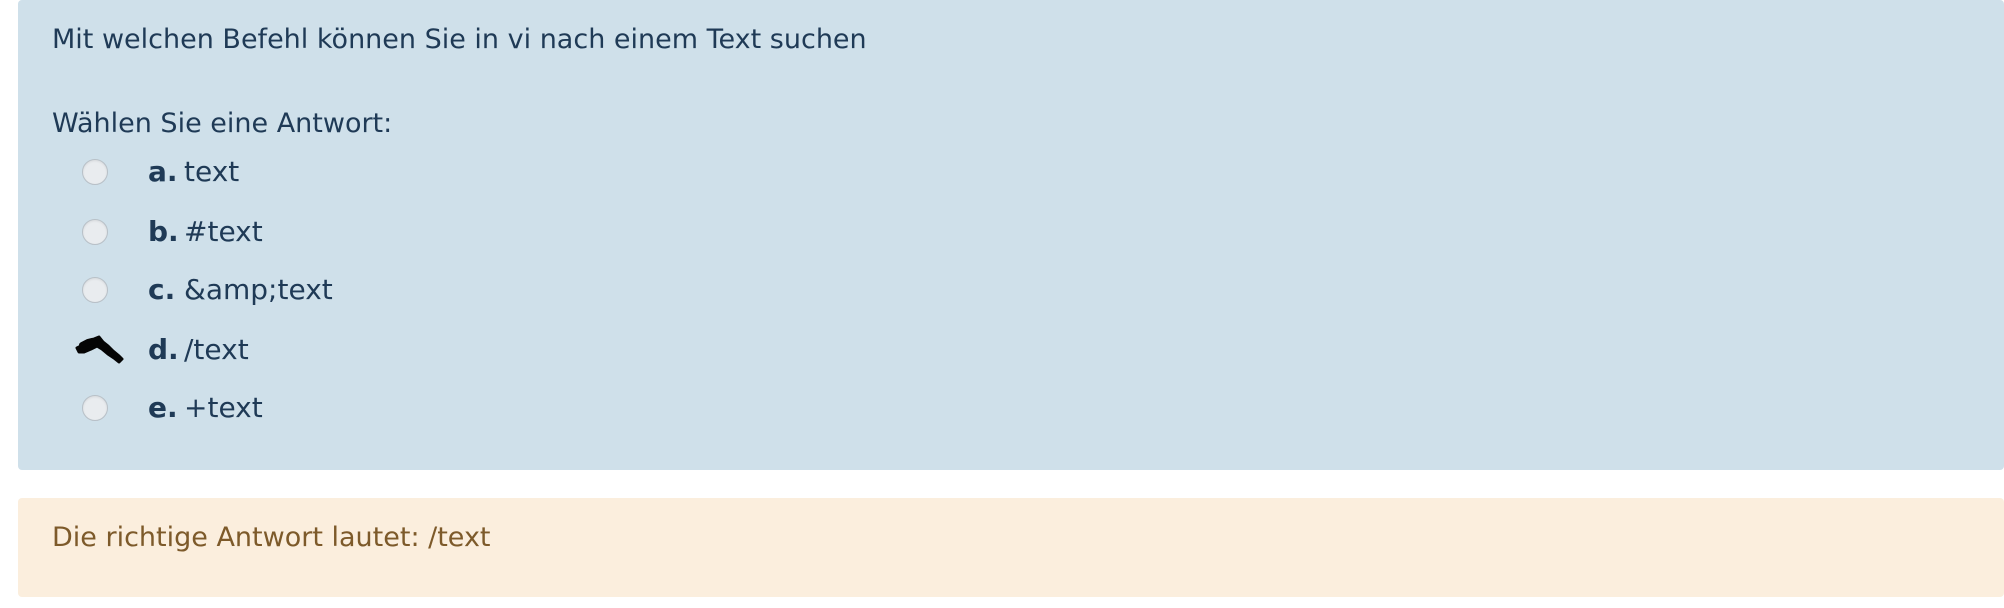 The image size is (2004, 608). Describe the element at coordinates (216, 349) in the screenshot. I see `option-text: /text` at that location.